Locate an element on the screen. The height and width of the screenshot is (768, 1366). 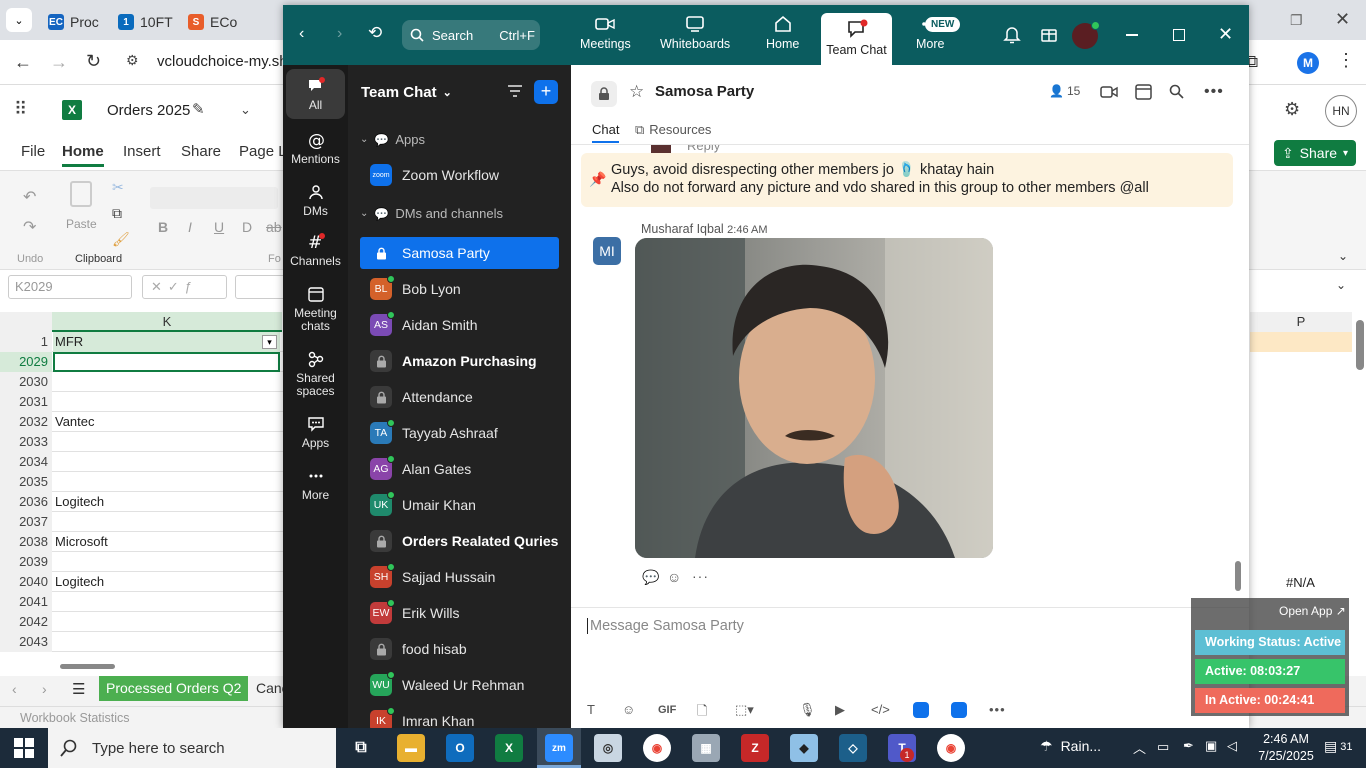
pen-icon: ✒ is located at coordinates (1188, 746).